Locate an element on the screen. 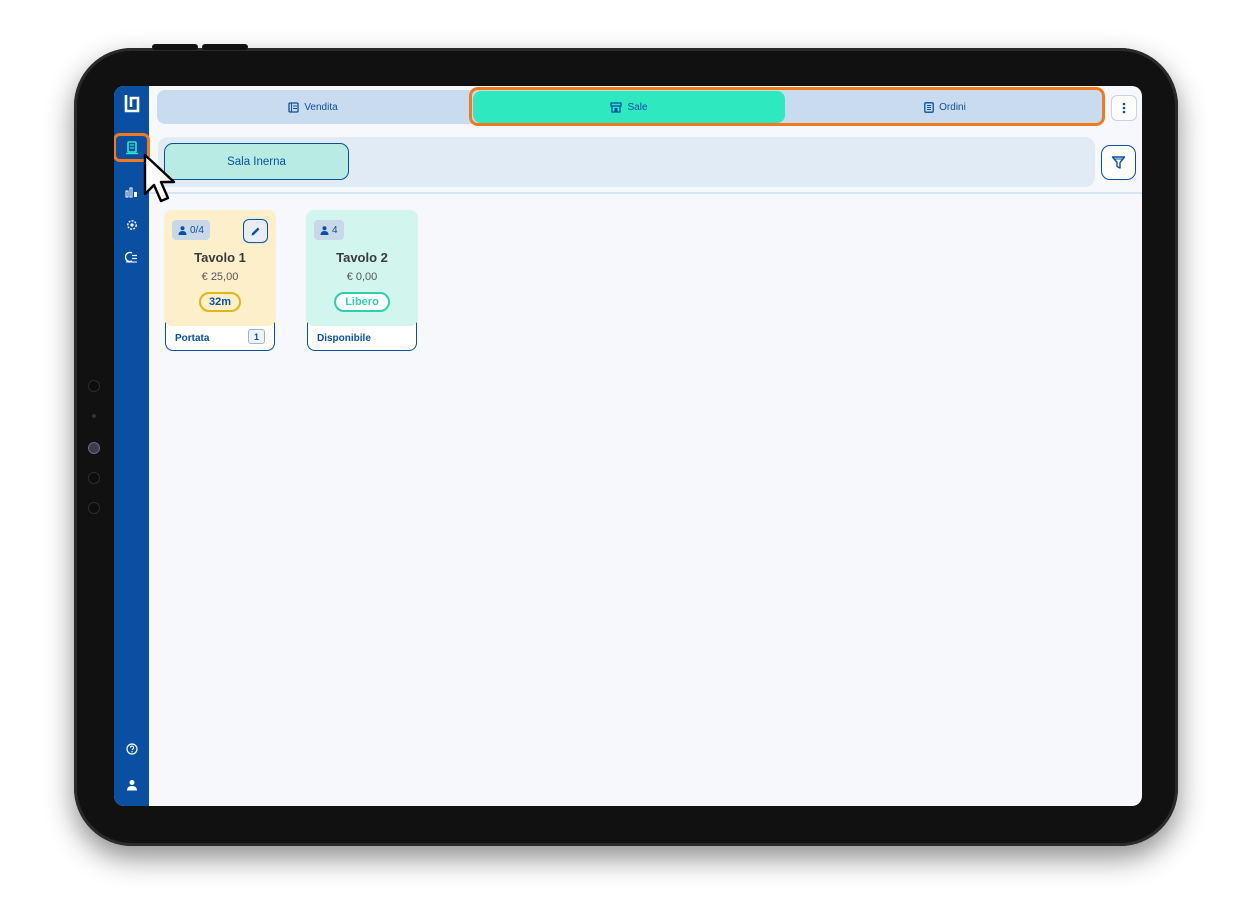  device-sensor is located at coordinates (94, 416).